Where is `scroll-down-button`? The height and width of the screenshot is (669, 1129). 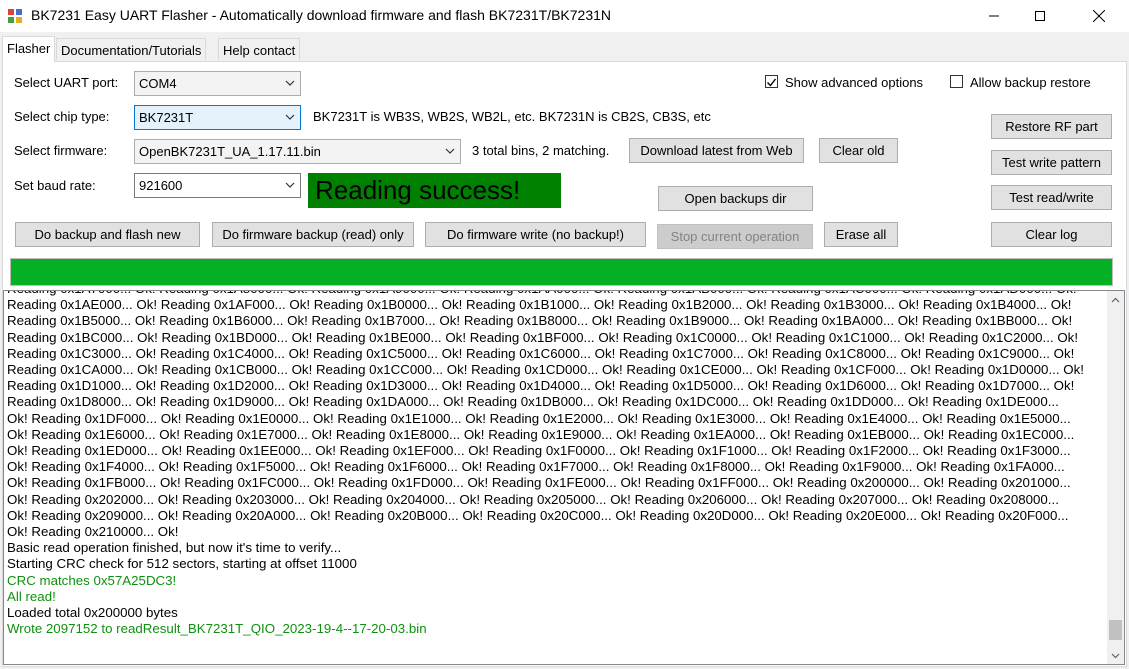
scroll-down-button is located at coordinates (1115, 655).